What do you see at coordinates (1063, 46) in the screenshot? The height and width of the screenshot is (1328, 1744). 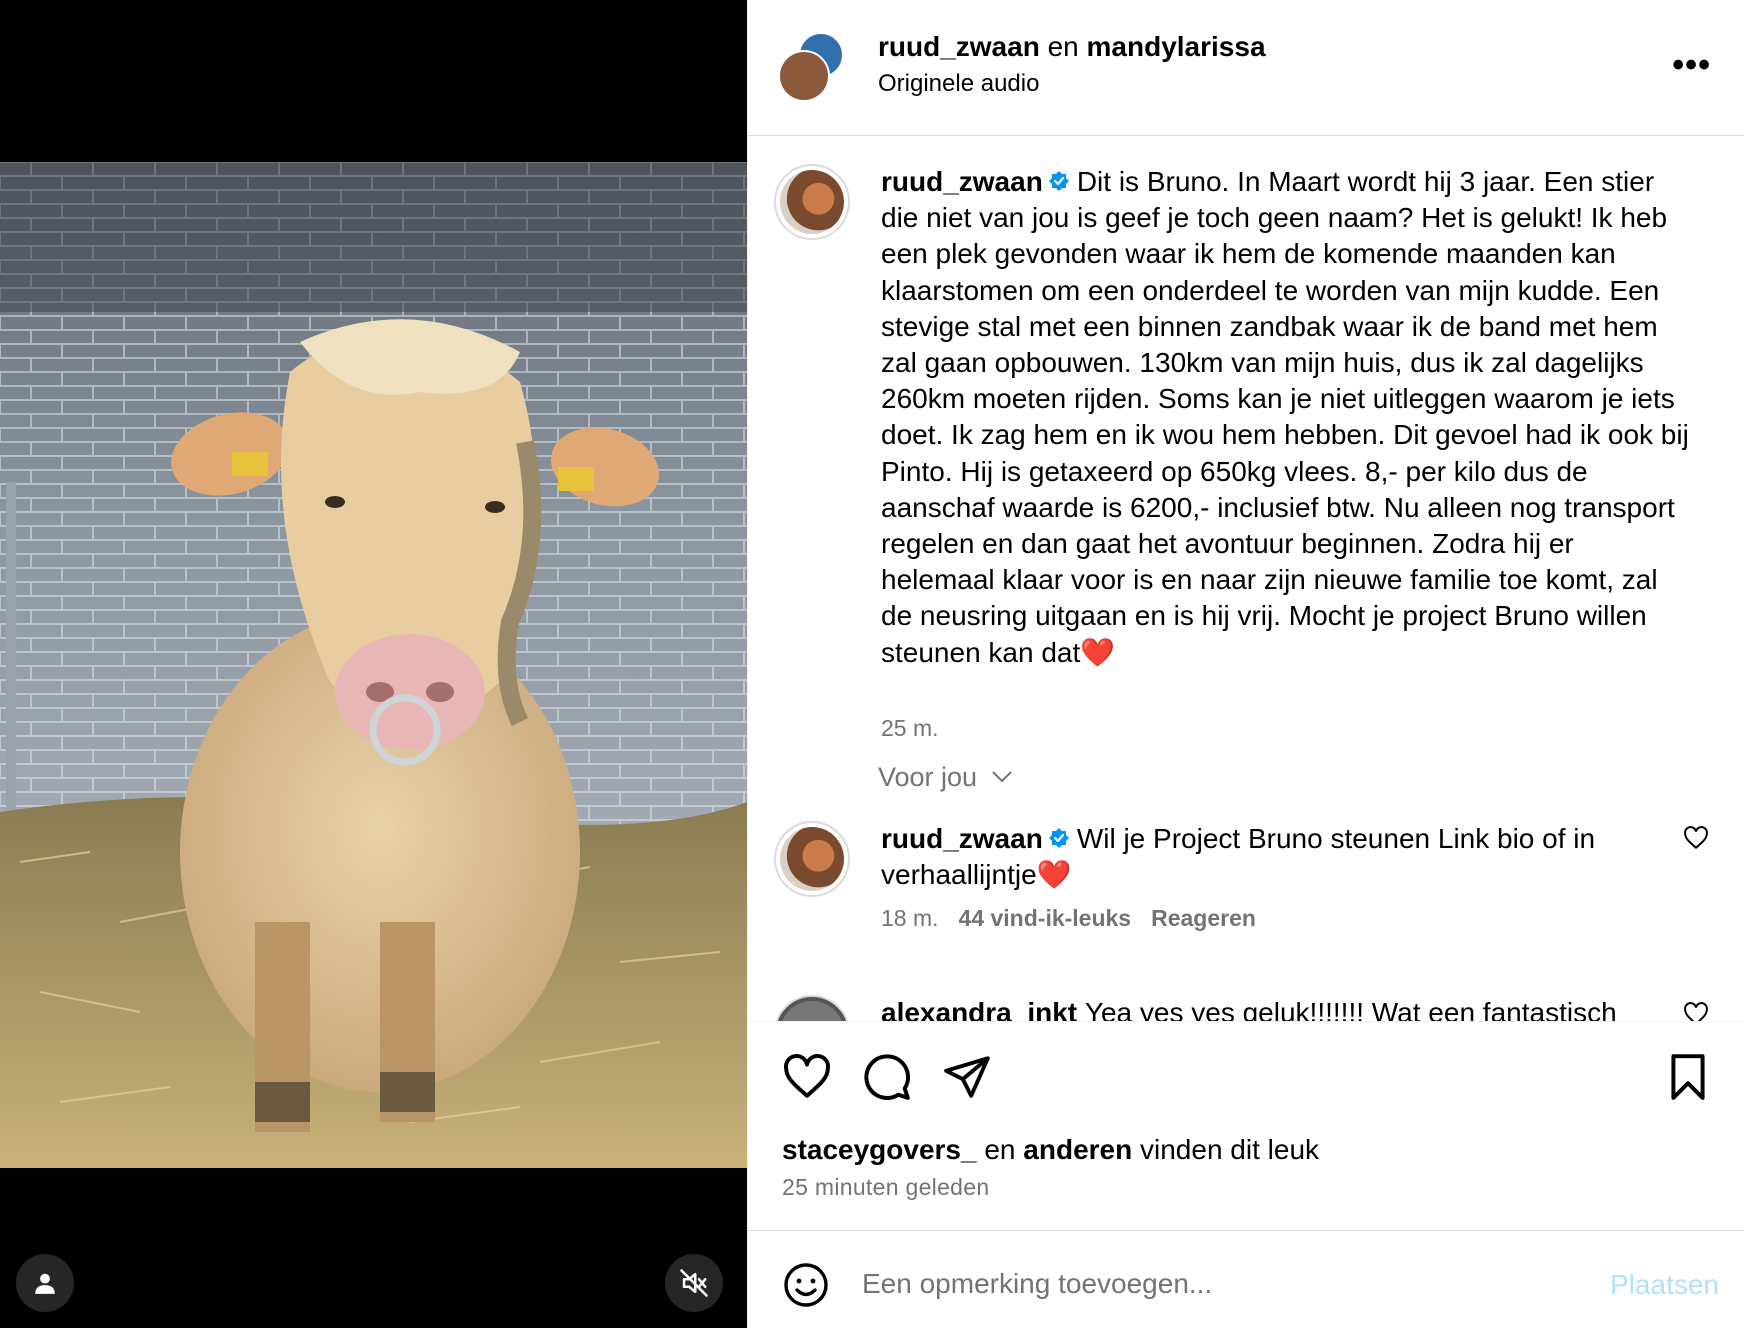 I see `author-conjunction: en` at bounding box center [1063, 46].